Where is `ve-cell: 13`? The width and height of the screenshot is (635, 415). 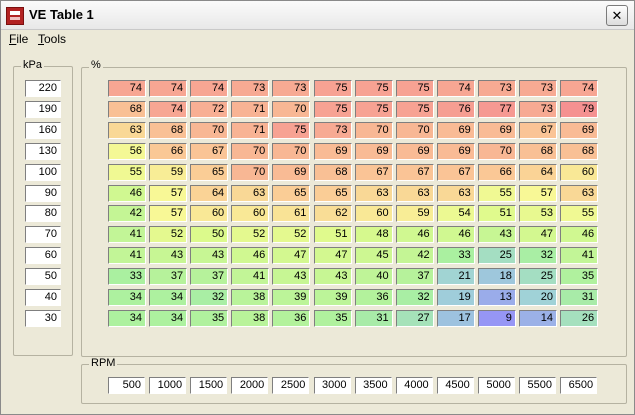
ve-cell: 13 is located at coordinates (496, 297).